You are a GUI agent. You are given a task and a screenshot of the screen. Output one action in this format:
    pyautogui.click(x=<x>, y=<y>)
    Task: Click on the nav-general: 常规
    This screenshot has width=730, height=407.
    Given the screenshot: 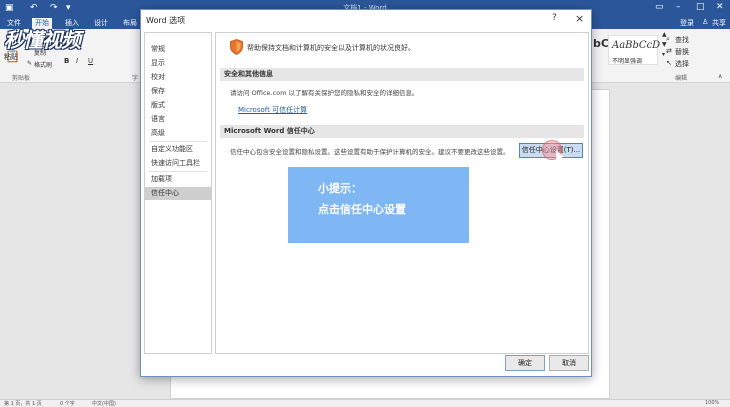 What is the action you would take?
    pyautogui.click(x=178, y=49)
    